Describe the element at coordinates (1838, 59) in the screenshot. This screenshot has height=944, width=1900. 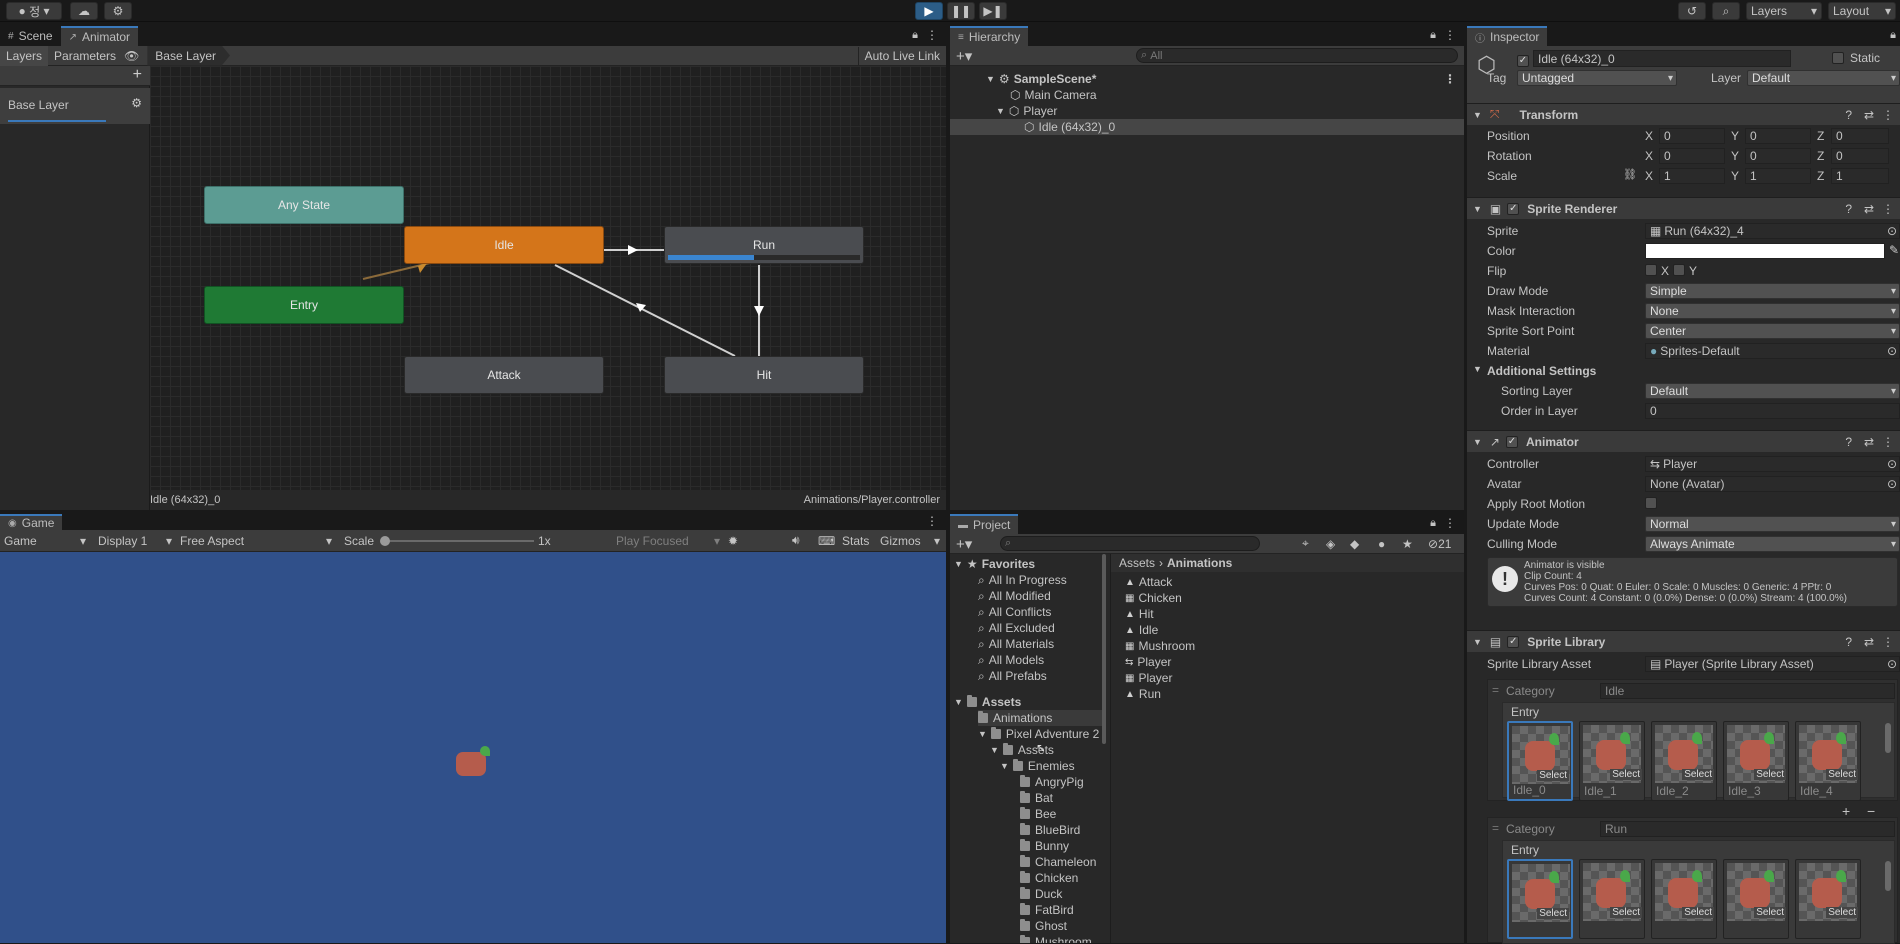
I see `static-checkbox` at that location.